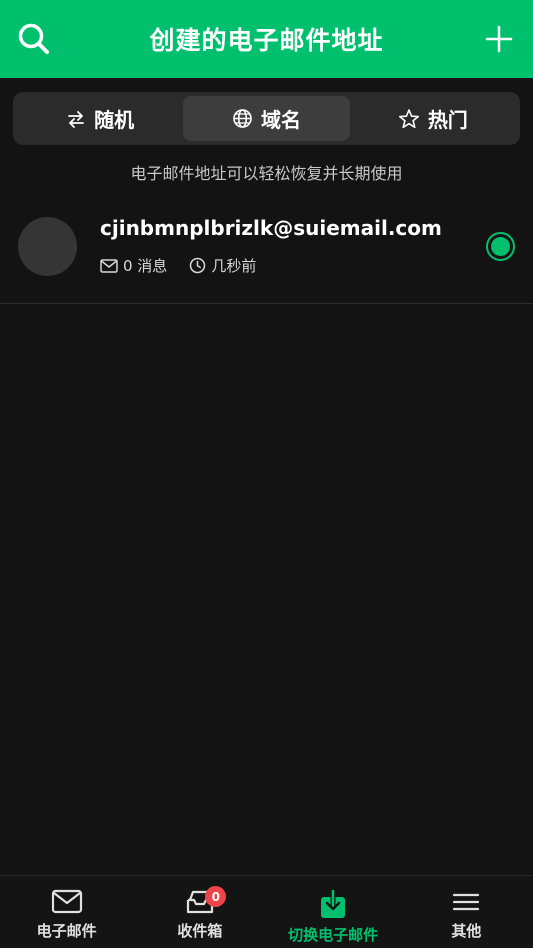  What do you see at coordinates (466, 931) in the screenshot?
I see `nav-other-label: 其他` at bounding box center [466, 931].